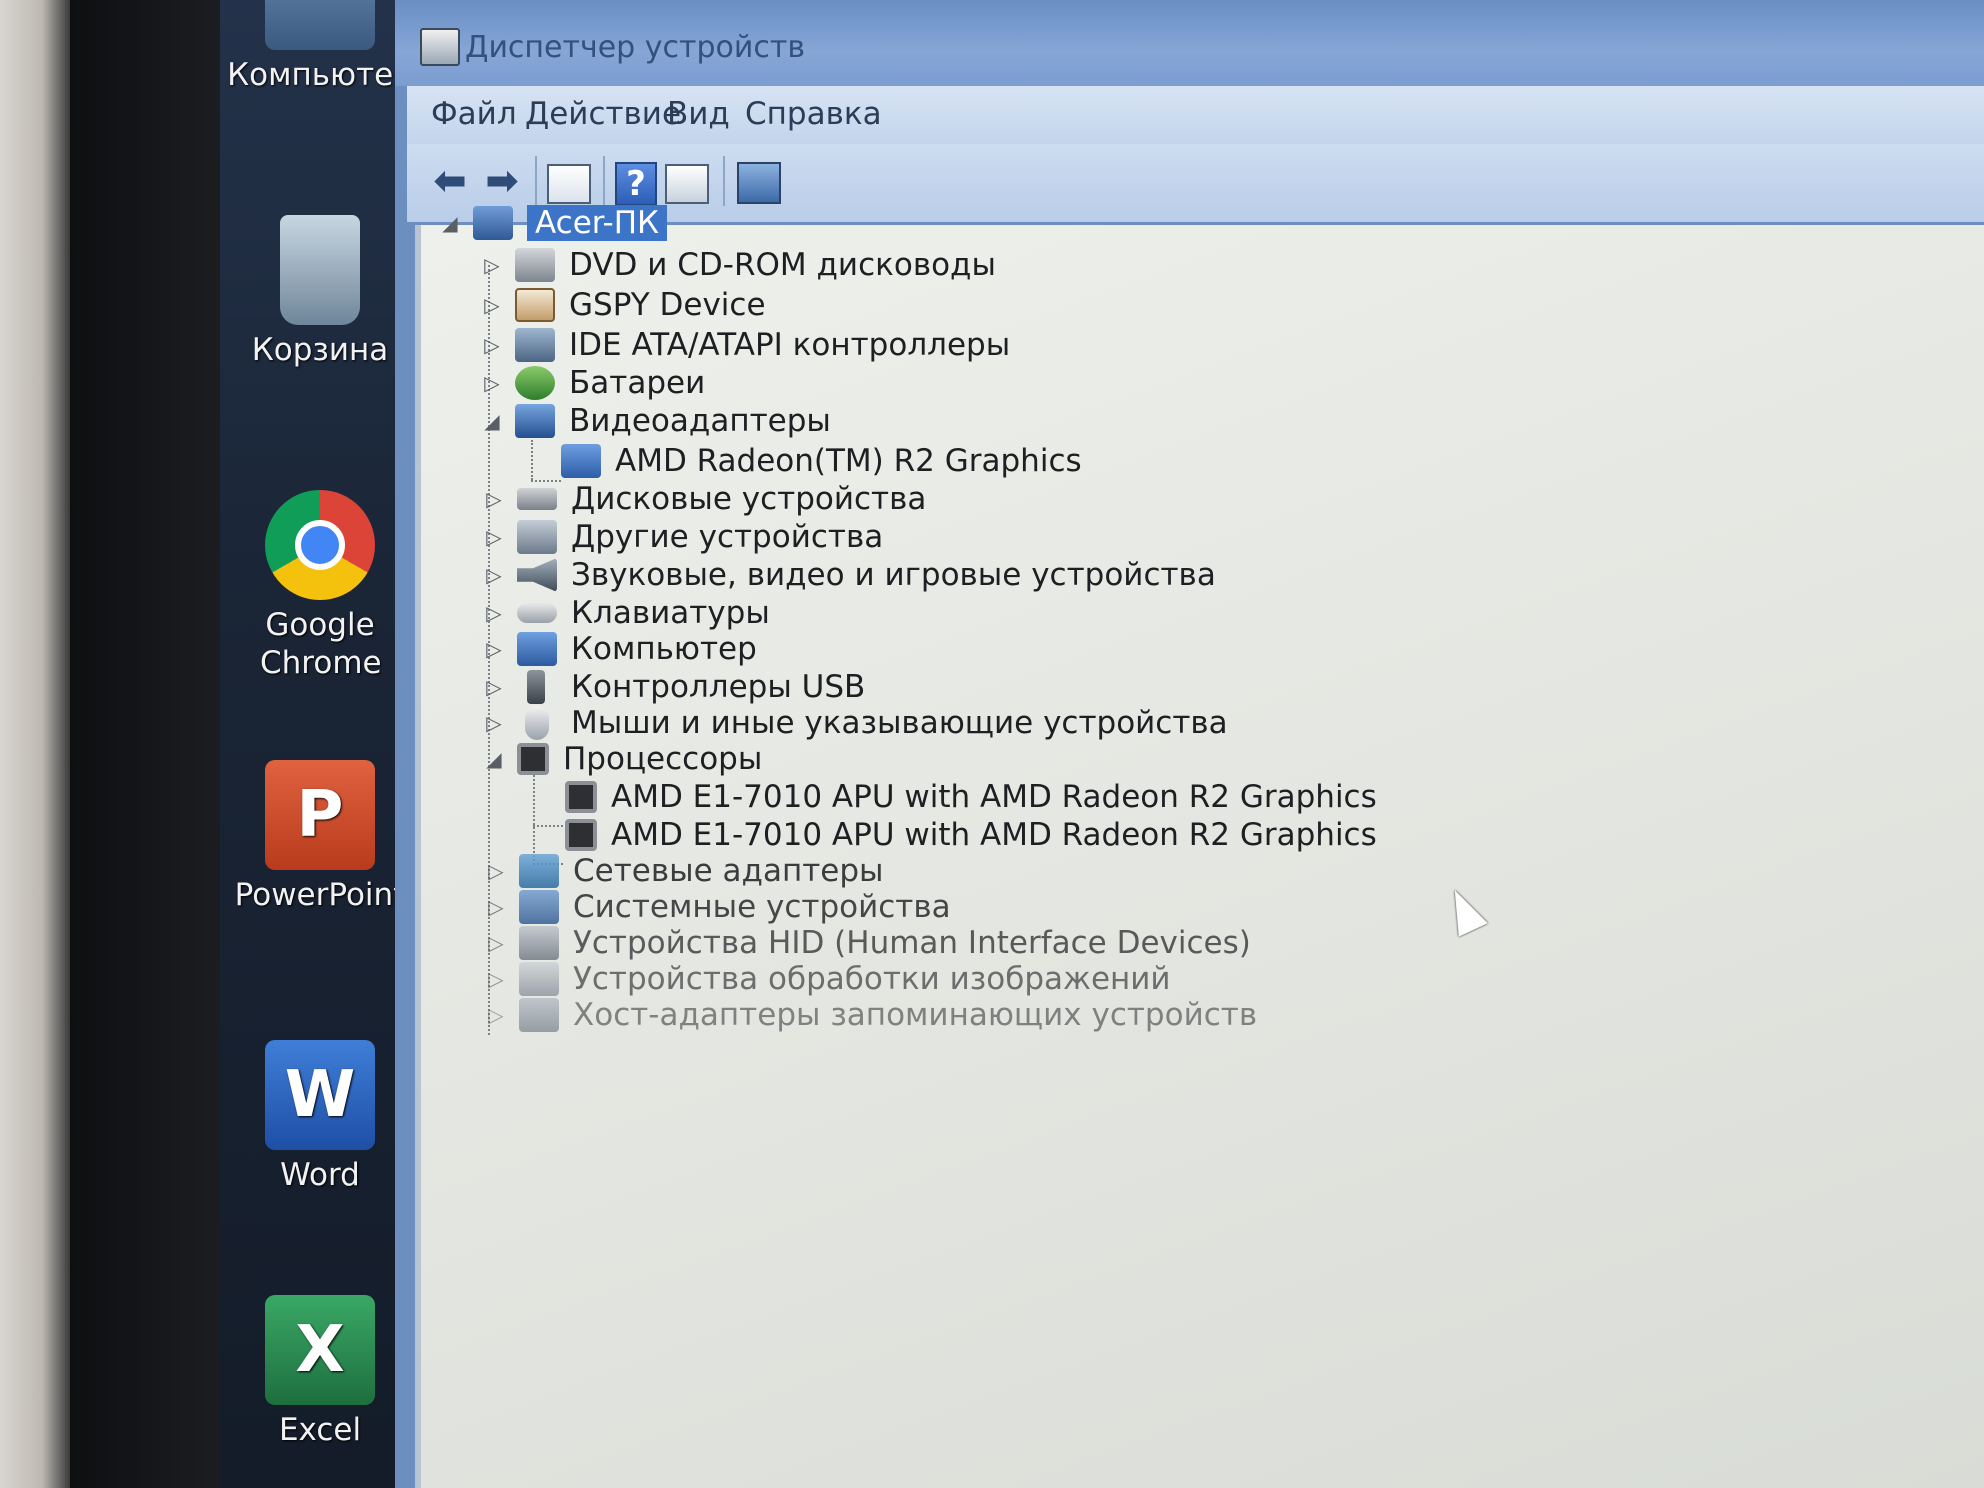 This screenshot has height=1488, width=1984. I want to click on menu-help: Справка, so click(813, 114).